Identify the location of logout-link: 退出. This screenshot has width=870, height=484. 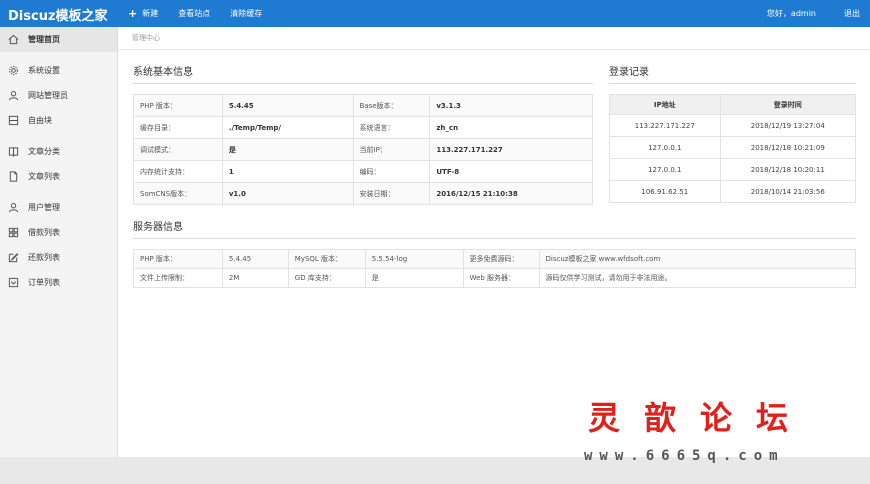
(852, 13).